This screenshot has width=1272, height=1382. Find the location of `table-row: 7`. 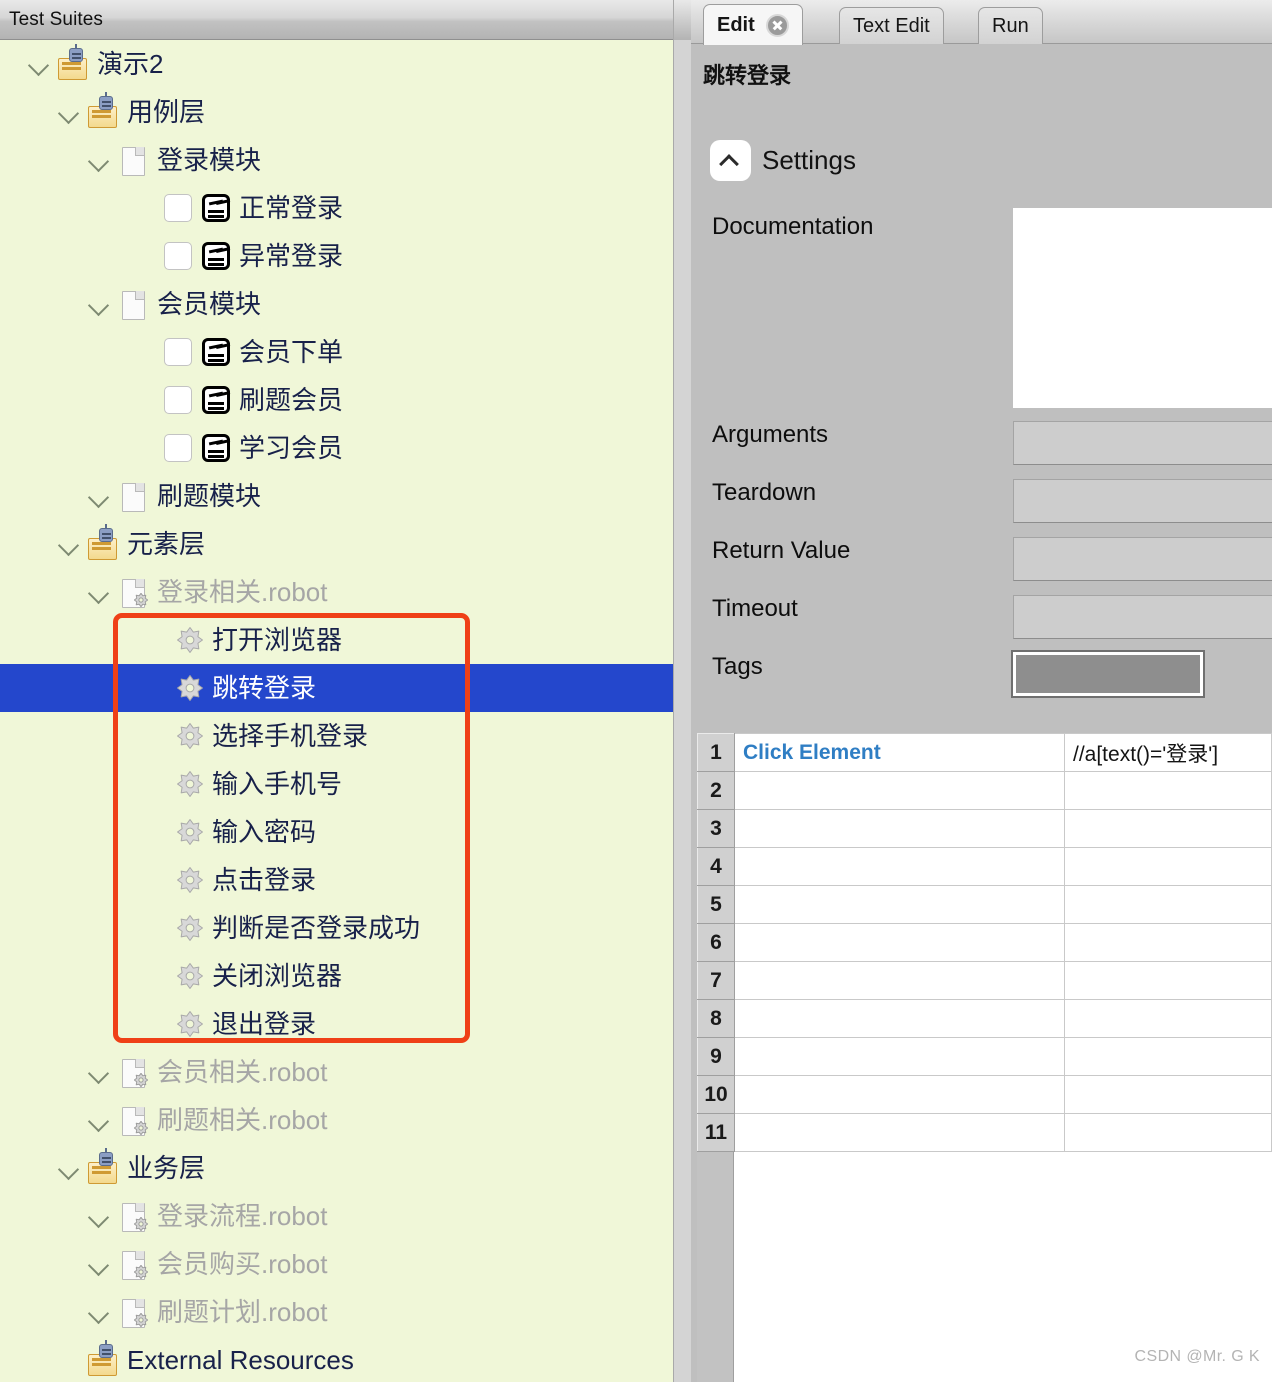

table-row: 7 is located at coordinates (984, 980).